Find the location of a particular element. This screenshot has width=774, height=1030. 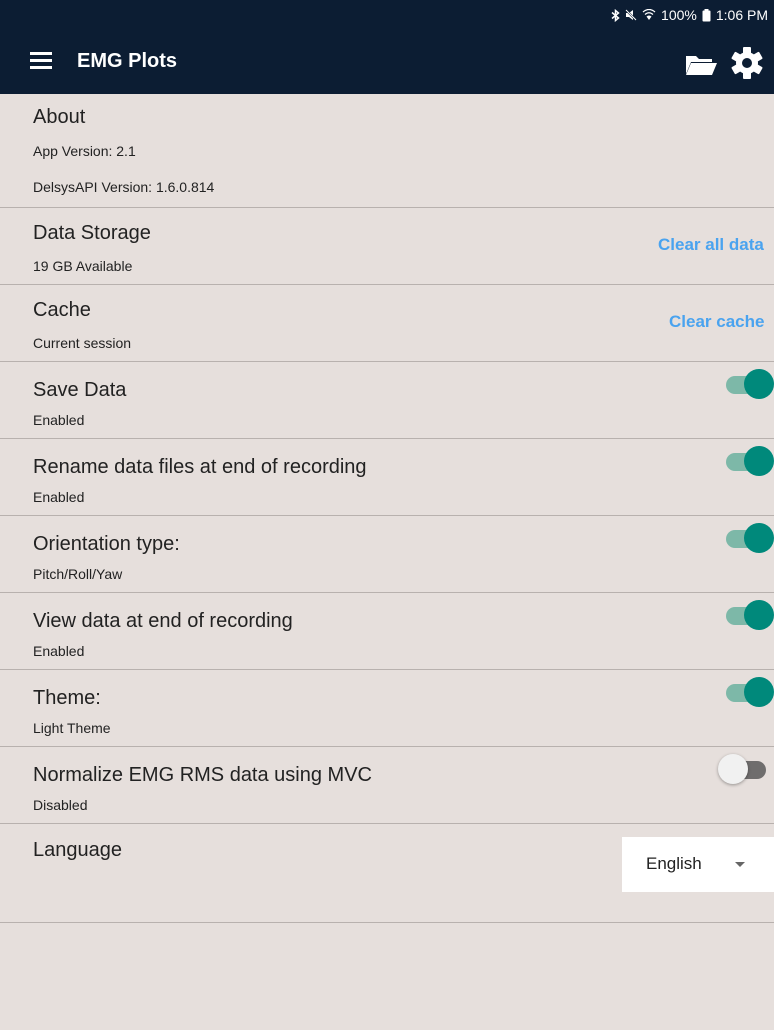

save-data-toggle is located at coordinates (750, 384).